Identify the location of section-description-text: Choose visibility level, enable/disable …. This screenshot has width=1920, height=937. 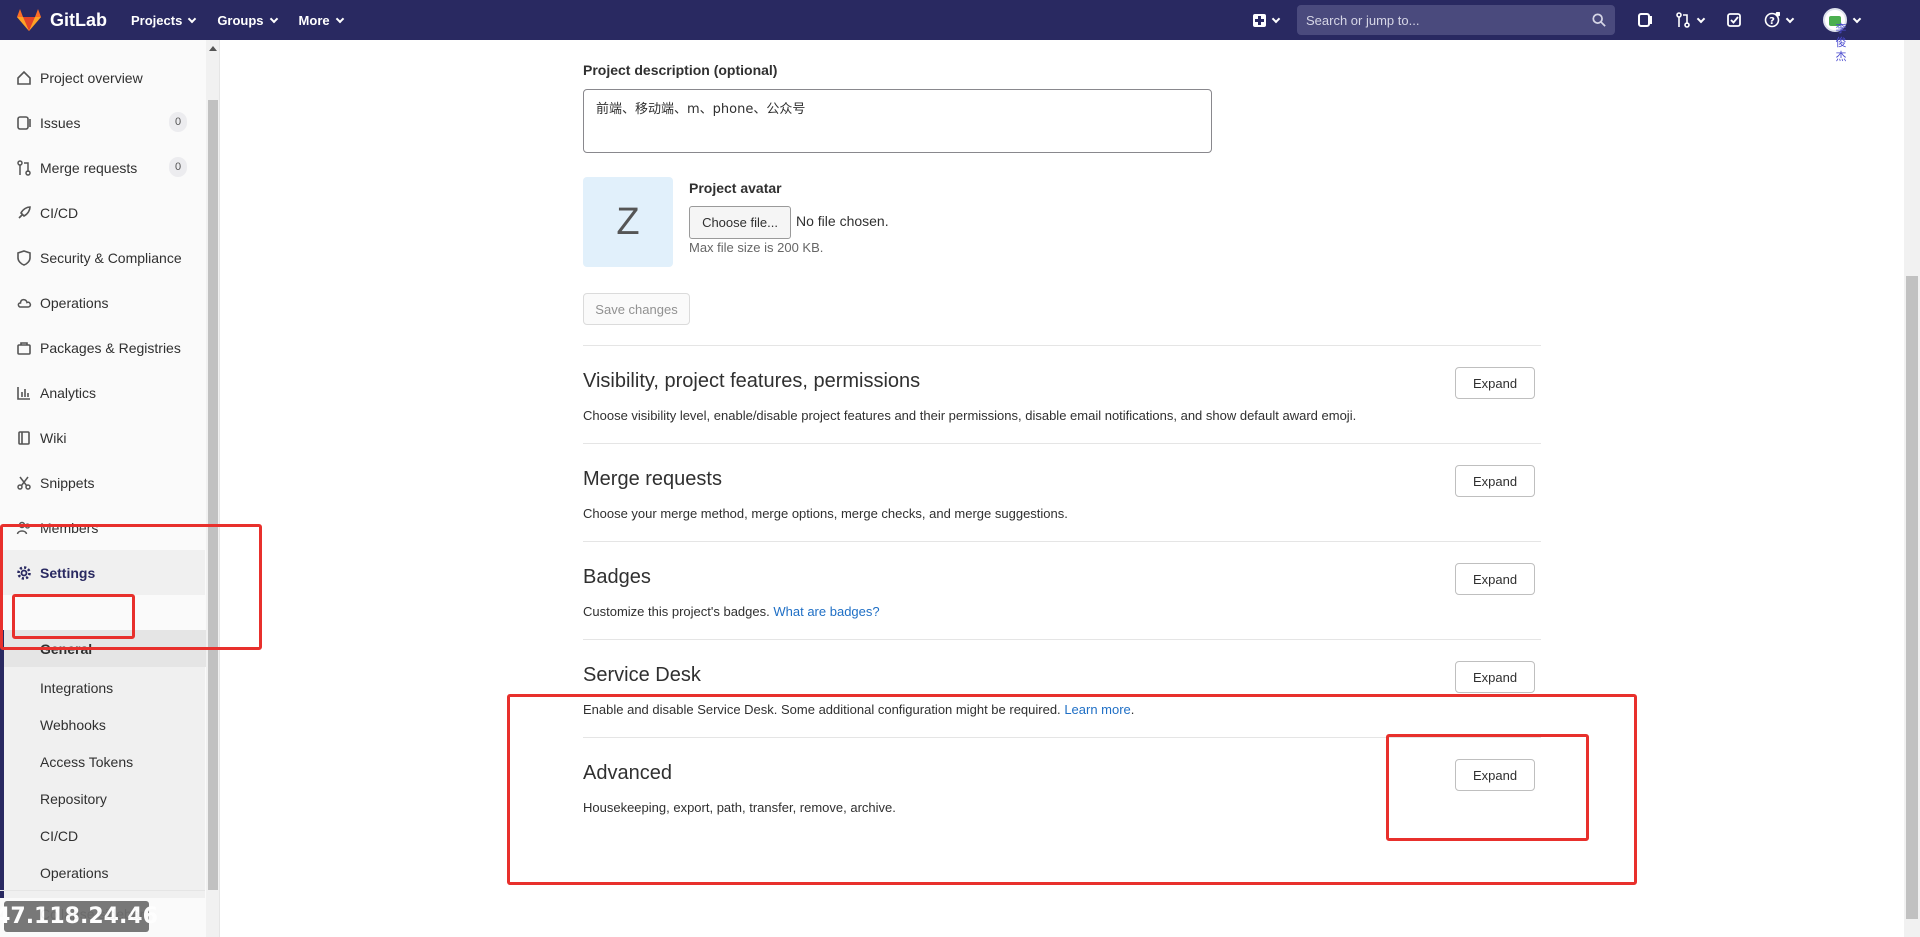
(970, 415).